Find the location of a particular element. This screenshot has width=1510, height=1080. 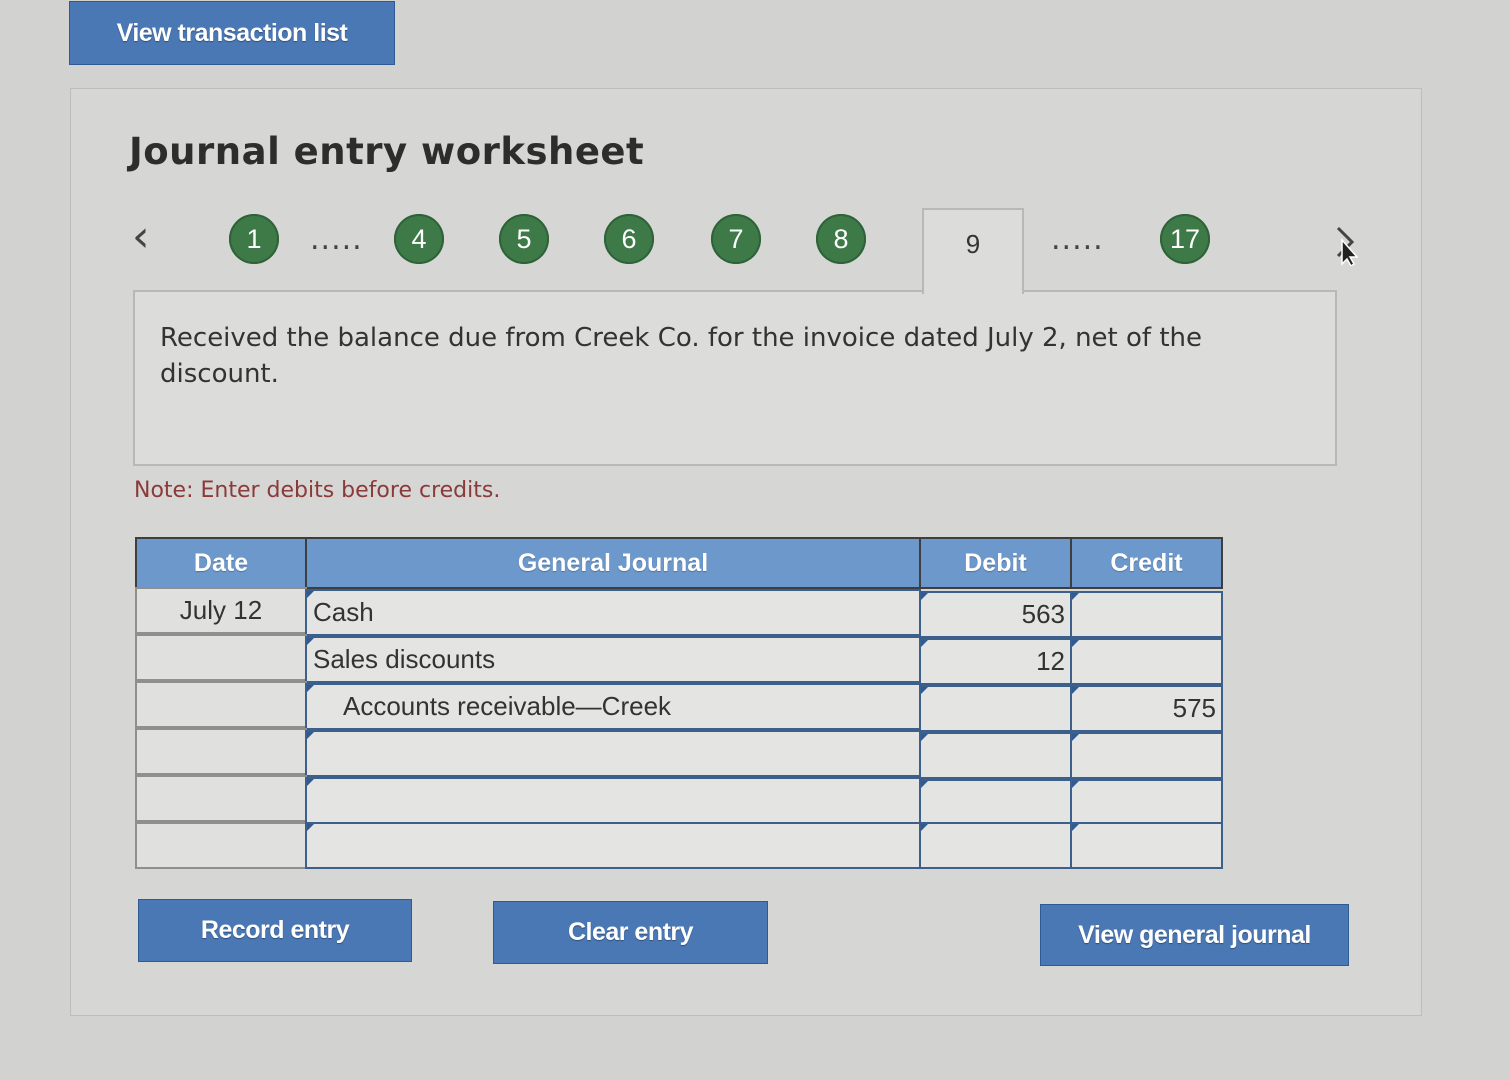

clear-entry-button: Clear entry is located at coordinates (630, 932).